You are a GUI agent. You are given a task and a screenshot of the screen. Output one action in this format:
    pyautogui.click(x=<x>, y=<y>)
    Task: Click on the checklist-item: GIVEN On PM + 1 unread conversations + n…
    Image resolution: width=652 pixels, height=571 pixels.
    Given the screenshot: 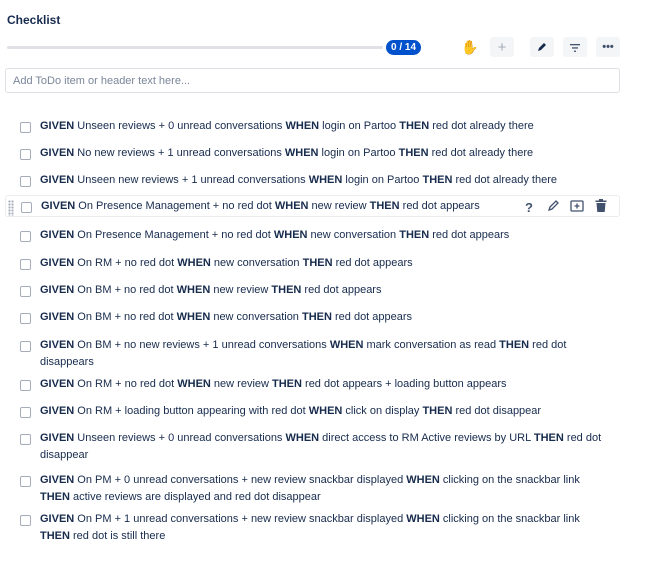 What is the action you would take?
    pyautogui.click(x=312, y=528)
    